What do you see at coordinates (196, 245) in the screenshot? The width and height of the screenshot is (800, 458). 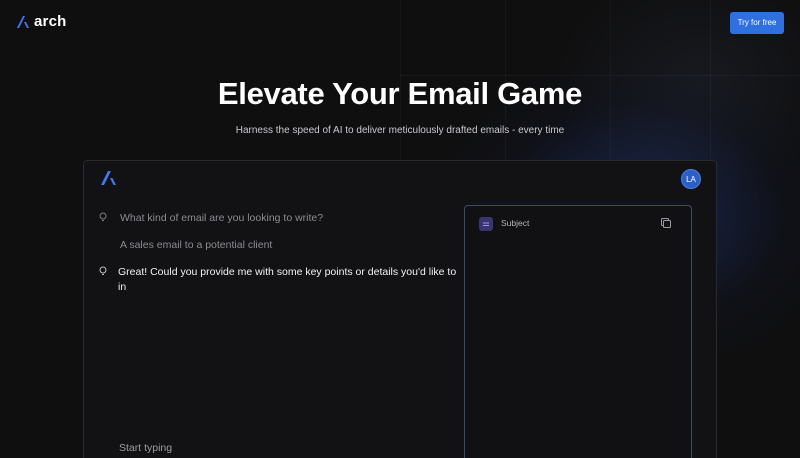 I see `user-message: A sales email to a potential client` at bounding box center [196, 245].